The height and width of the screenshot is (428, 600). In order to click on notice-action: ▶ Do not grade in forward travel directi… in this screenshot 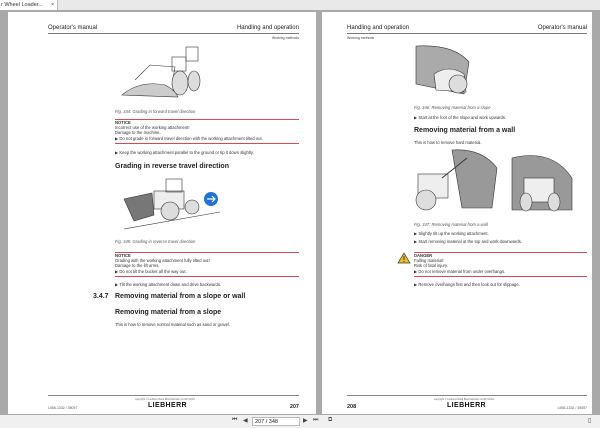, I will do `click(189, 138)`.